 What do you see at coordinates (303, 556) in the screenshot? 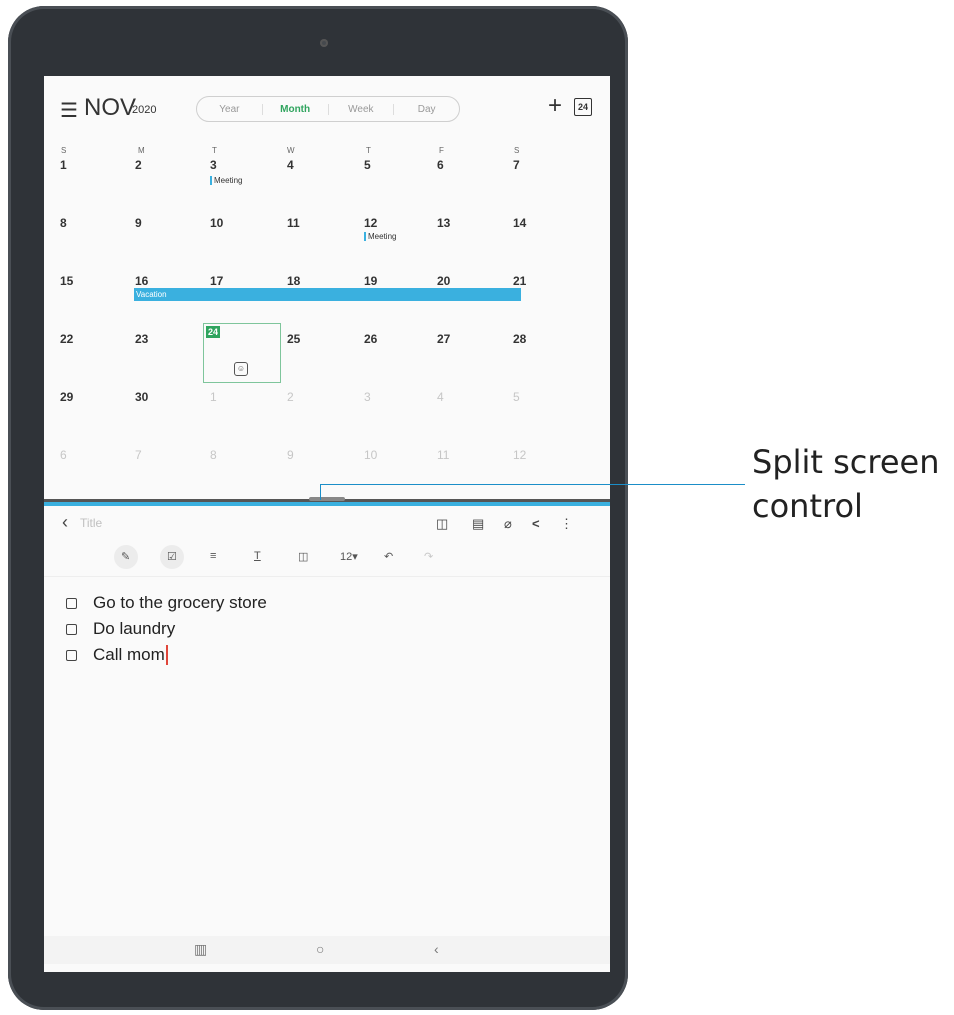
I see `table-icon: ◫` at bounding box center [303, 556].